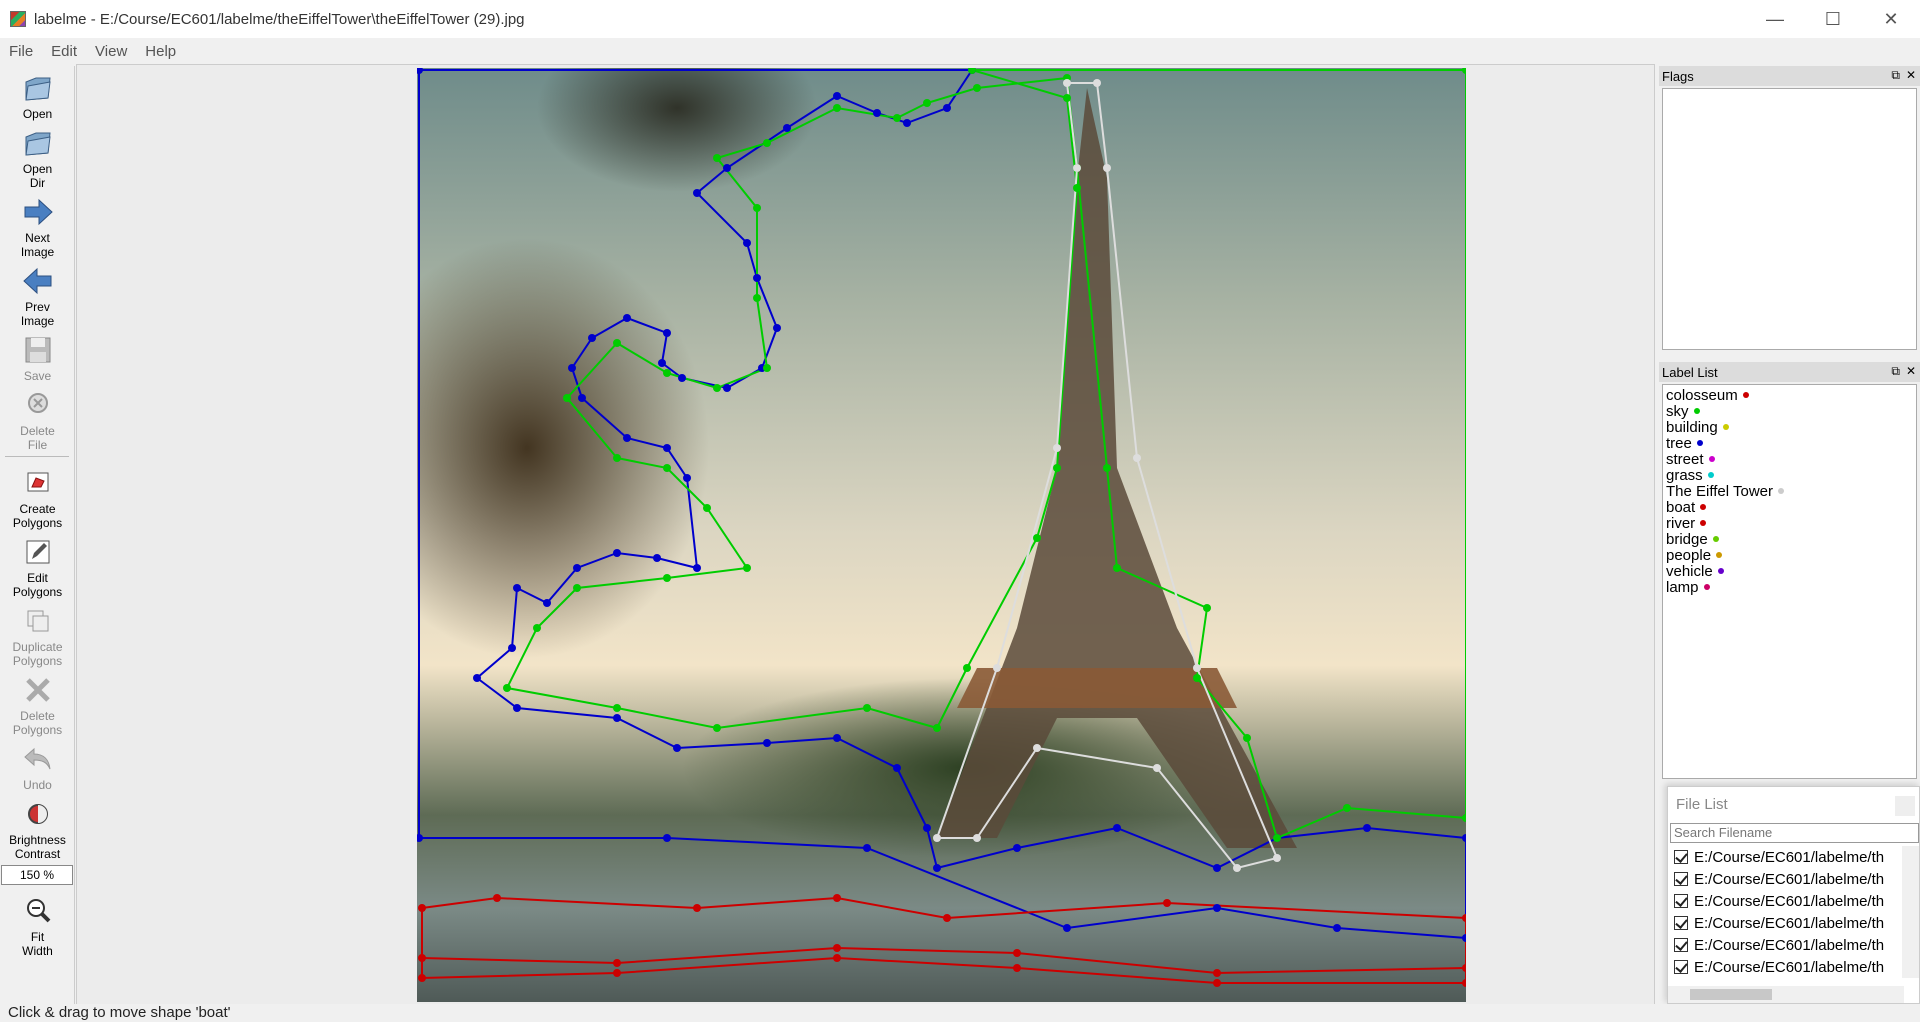 Image resolution: width=1920 pixels, height=1022 pixels. I want to click on minimize-button: —, so click(1775, 19).